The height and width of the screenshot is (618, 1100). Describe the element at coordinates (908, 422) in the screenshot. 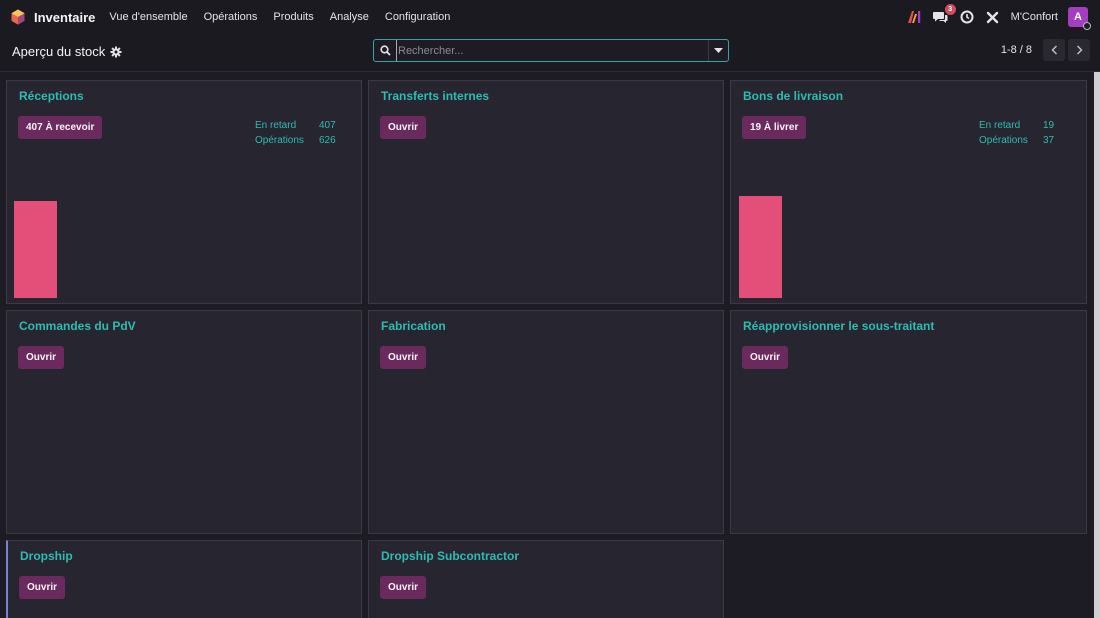

I see `kanban-card-resupply-subcontractor: Réapprovisionner le sous-traitant Ouvrir` at that location.